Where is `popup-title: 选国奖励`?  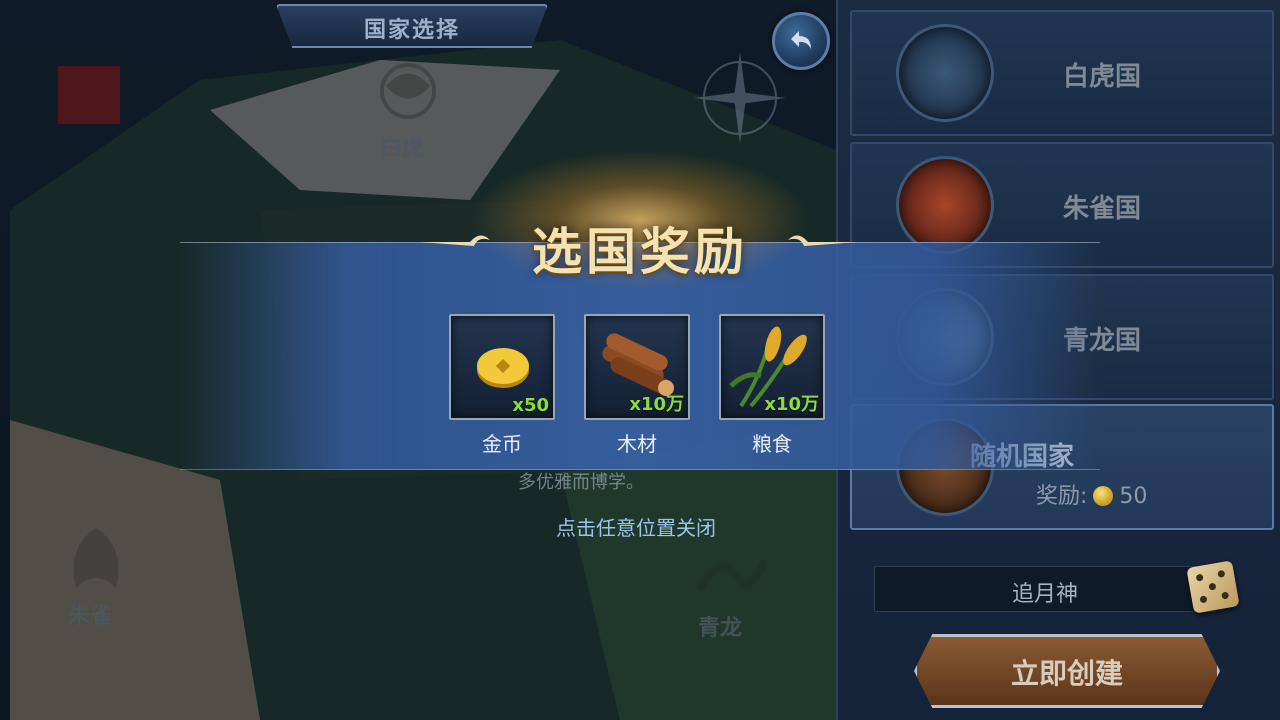
popup-title: 选国奖励 is located at coordinates (640, 252).